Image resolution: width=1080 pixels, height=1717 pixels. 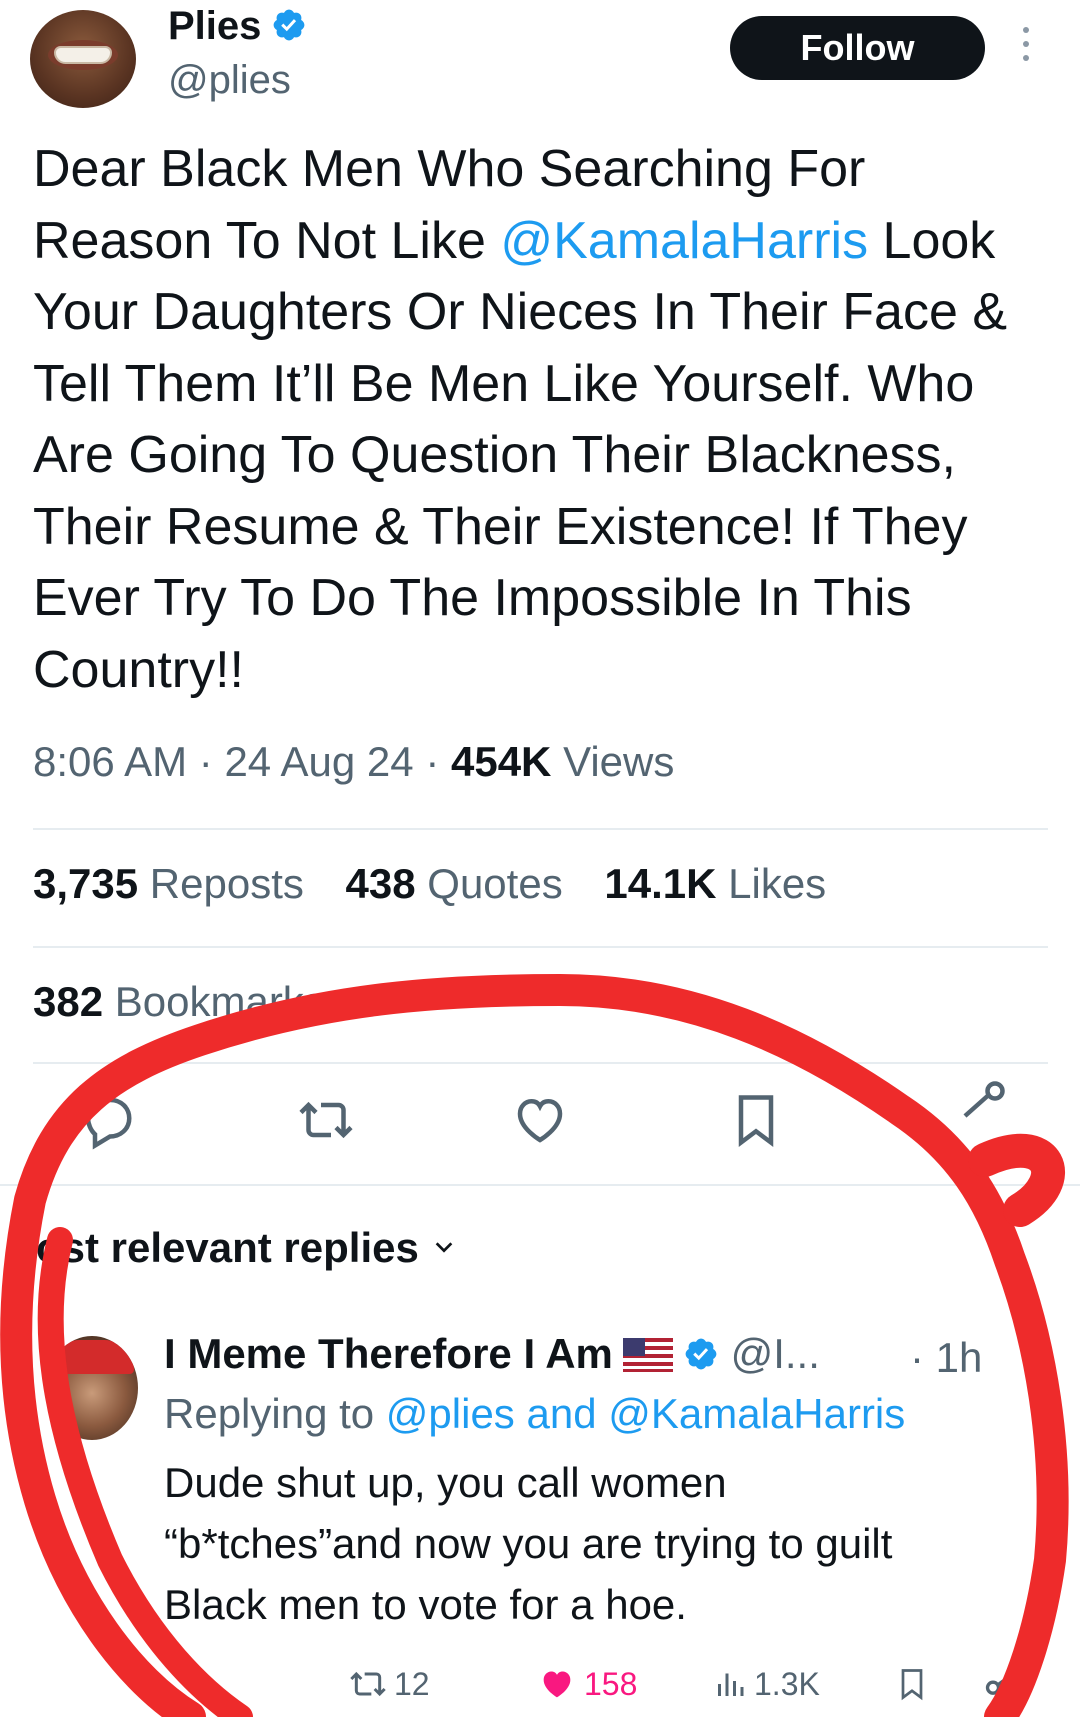 I want to click on tweet-meta: 8:06 AM · 24 Aug 24 · 454K Views, so click(x=353, y=762).